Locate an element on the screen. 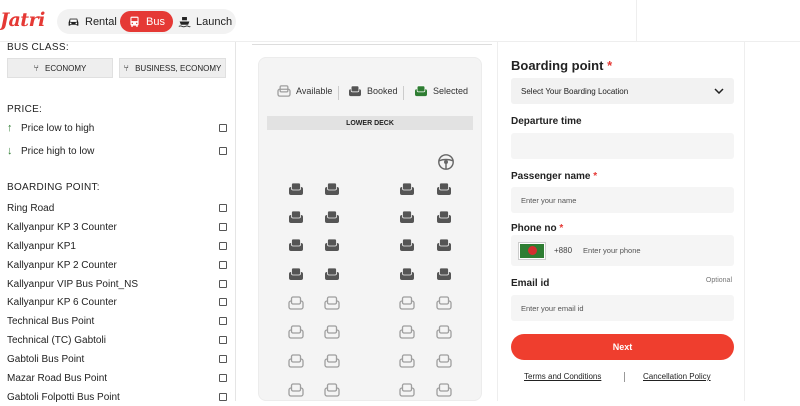  boarding-point-option: Kallyanpur VIP Bus Point_NS is located at coordinates (117, 284).